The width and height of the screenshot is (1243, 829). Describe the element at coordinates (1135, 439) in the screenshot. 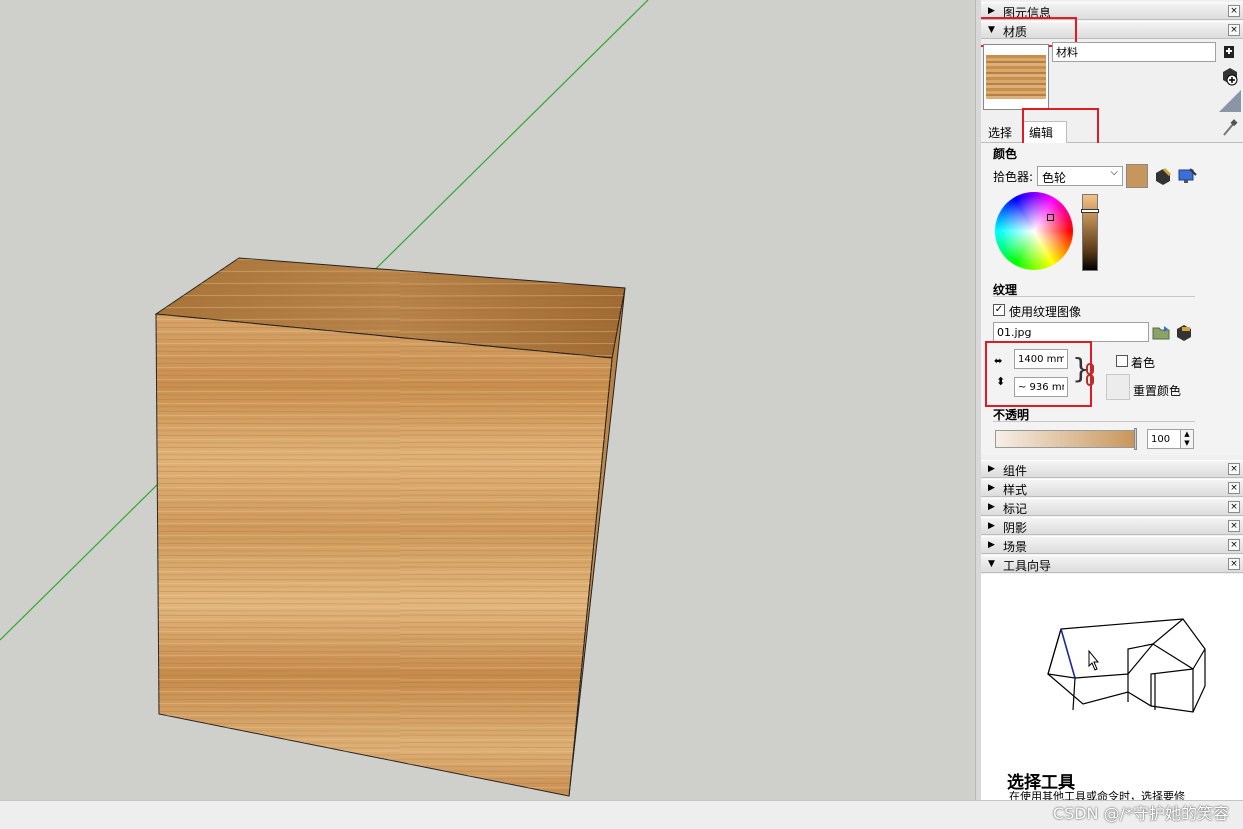

I see `opacity-slider-thumb` at that location.